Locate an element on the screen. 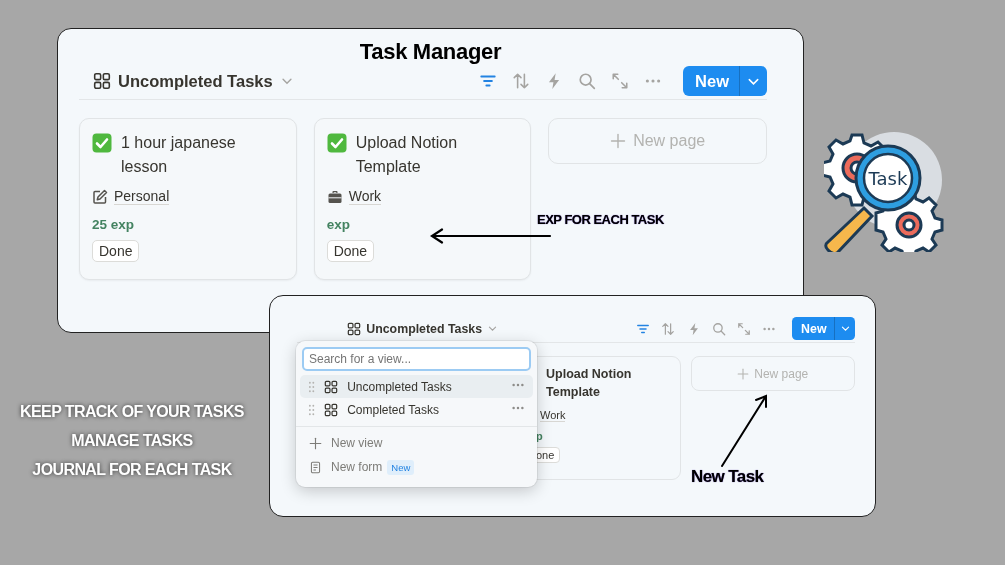 Image resolution: width=1005 pixels, height=565 pixels. annotation-text: New Task is located at coordinates (727, 477).